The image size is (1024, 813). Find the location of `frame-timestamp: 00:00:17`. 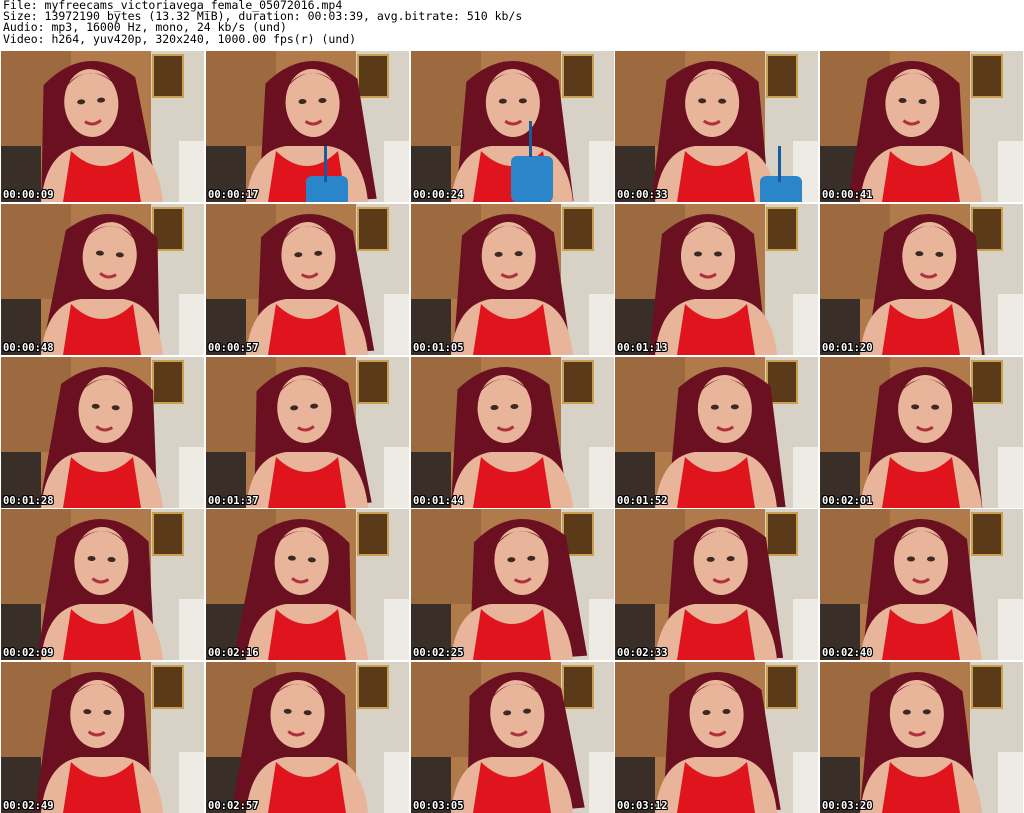

frame-timestamp: 00:00:17 is located at coordinates (233, 195).